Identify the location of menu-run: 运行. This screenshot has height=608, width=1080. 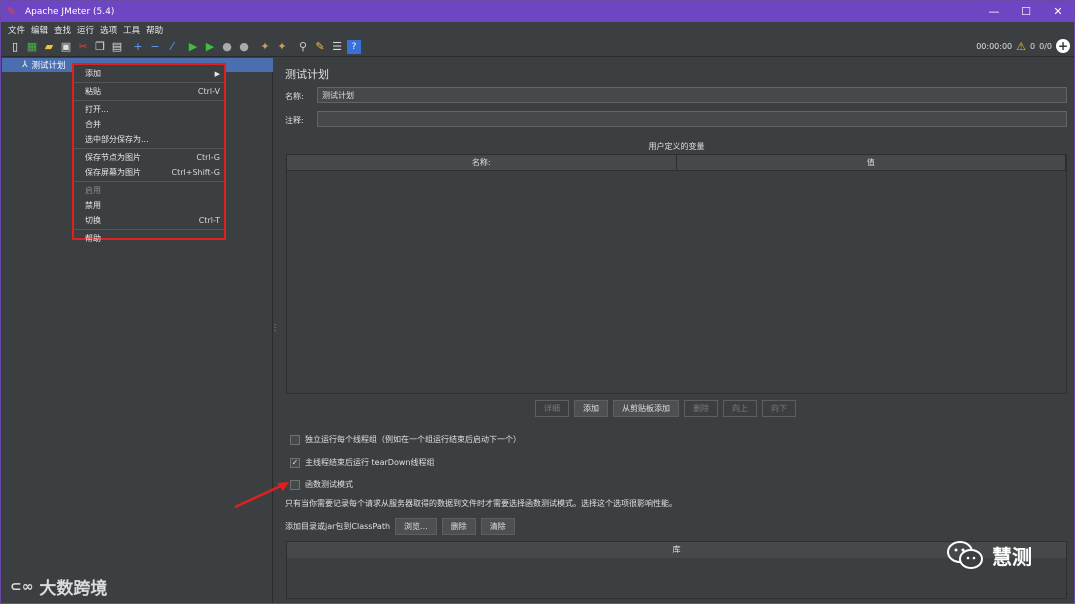
(85, 30).